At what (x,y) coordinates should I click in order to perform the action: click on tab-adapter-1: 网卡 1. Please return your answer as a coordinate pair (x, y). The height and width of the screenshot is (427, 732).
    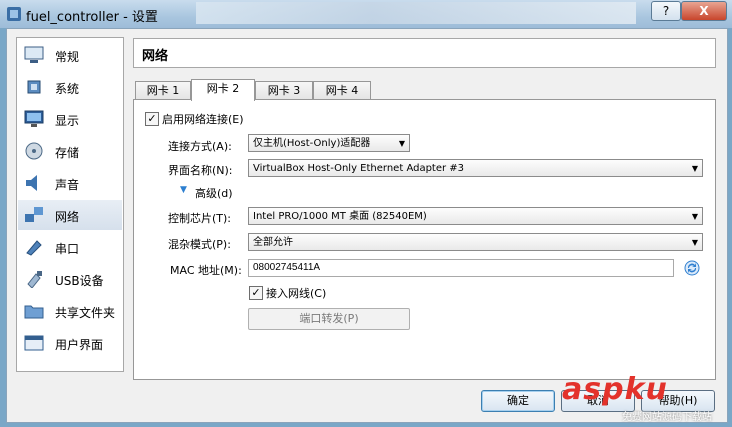
    Looking at the image, I should click on (163, 90).